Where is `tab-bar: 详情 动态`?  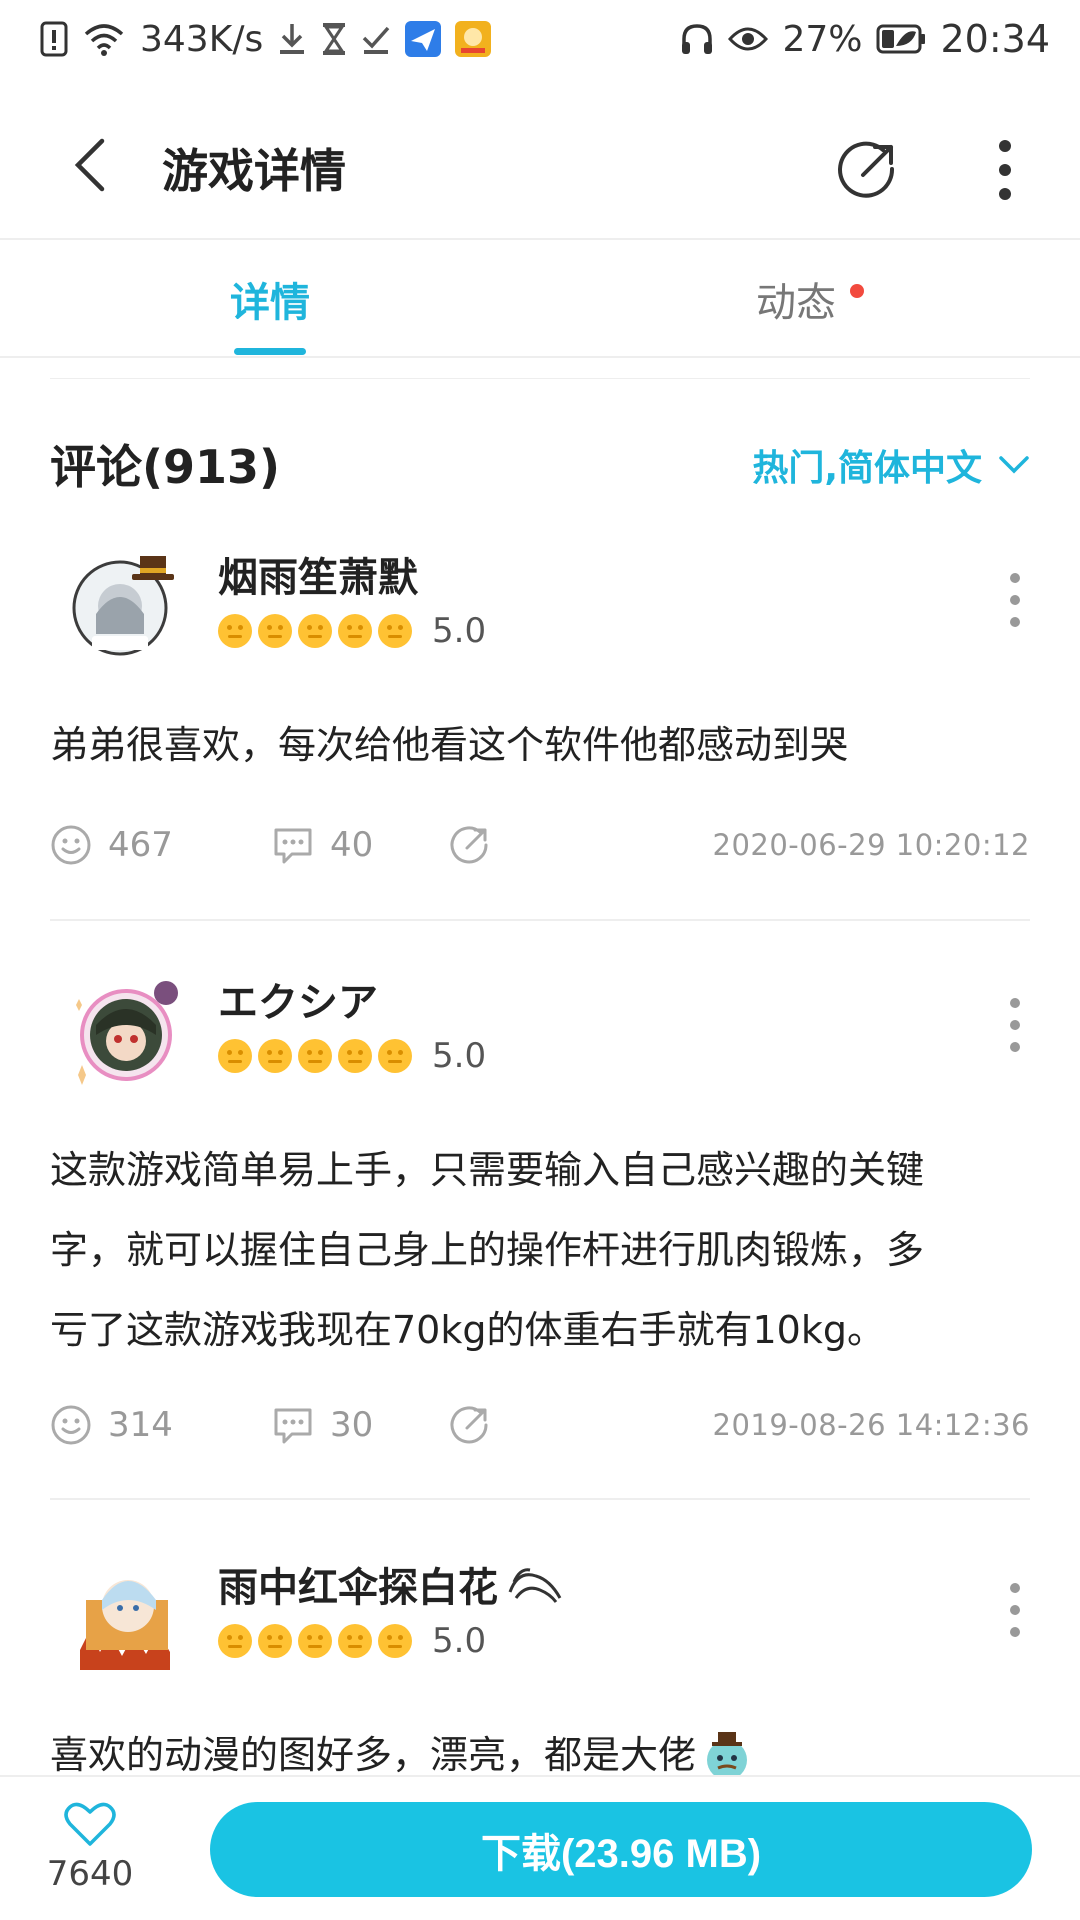
tab-bar: 详情 动态 is located at coordinates (540, 299).